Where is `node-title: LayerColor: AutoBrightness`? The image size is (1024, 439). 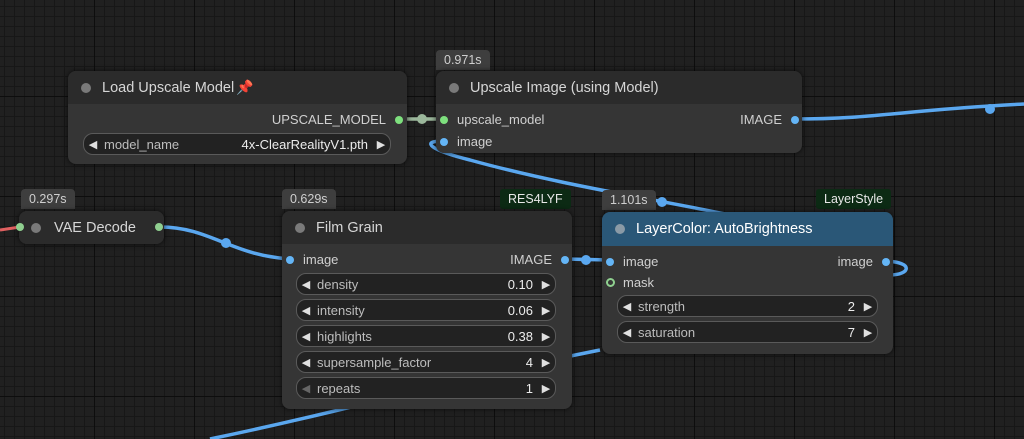 node-title: LayerColor: AutoBrightness is located at coordinates (724, 229).